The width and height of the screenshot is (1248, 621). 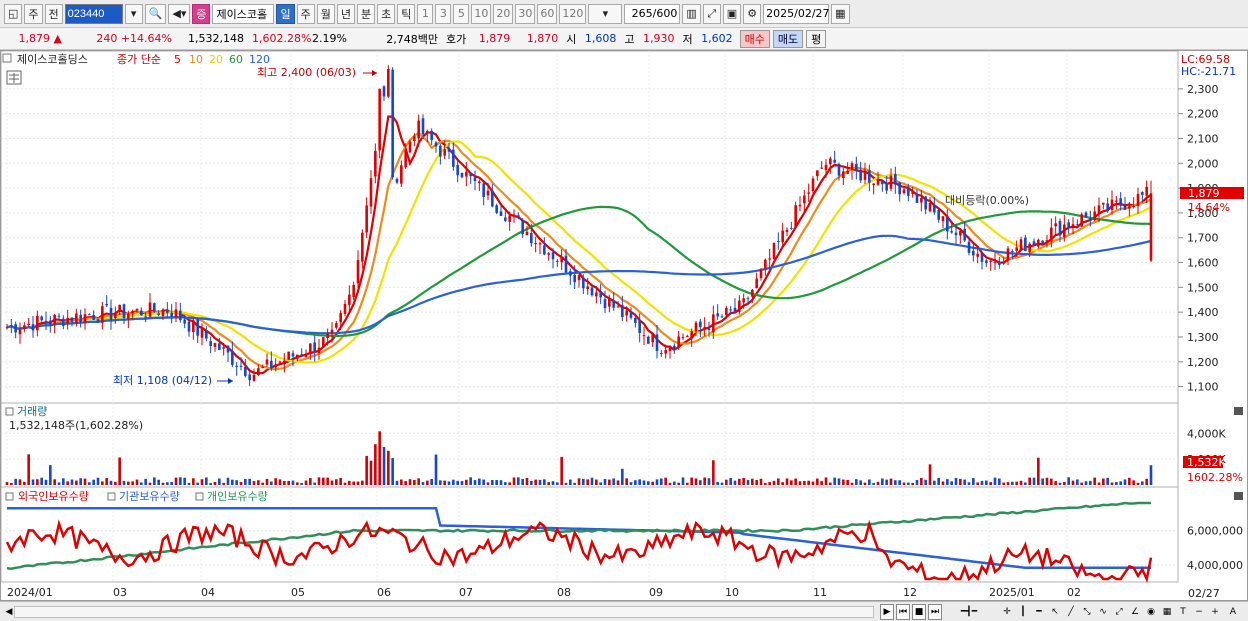 What do you see at coordinates (285, 13) in the screenshot?
I see `period-day: 일` at bounding box center [285, 13].